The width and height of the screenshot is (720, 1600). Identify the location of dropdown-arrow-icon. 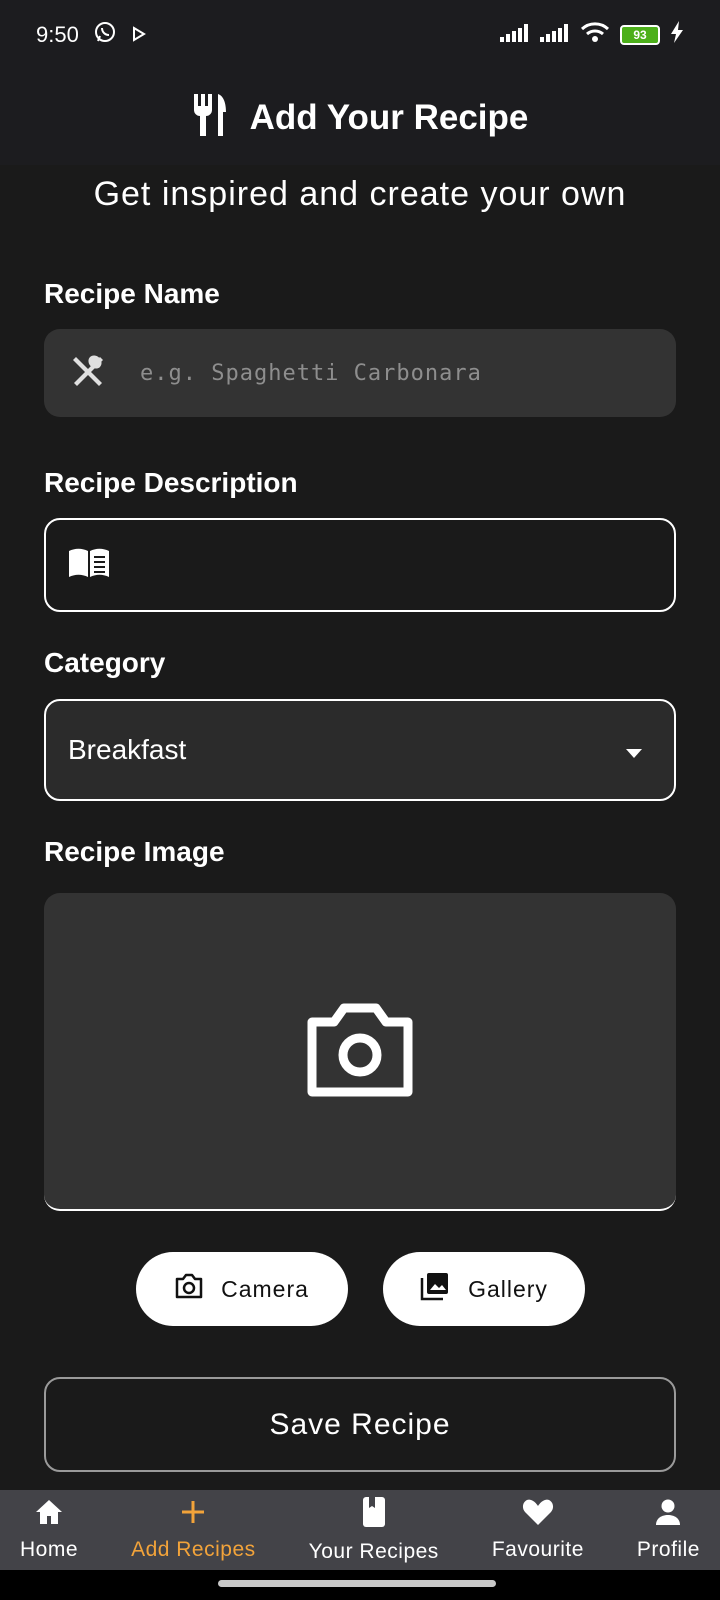
(634, 750).